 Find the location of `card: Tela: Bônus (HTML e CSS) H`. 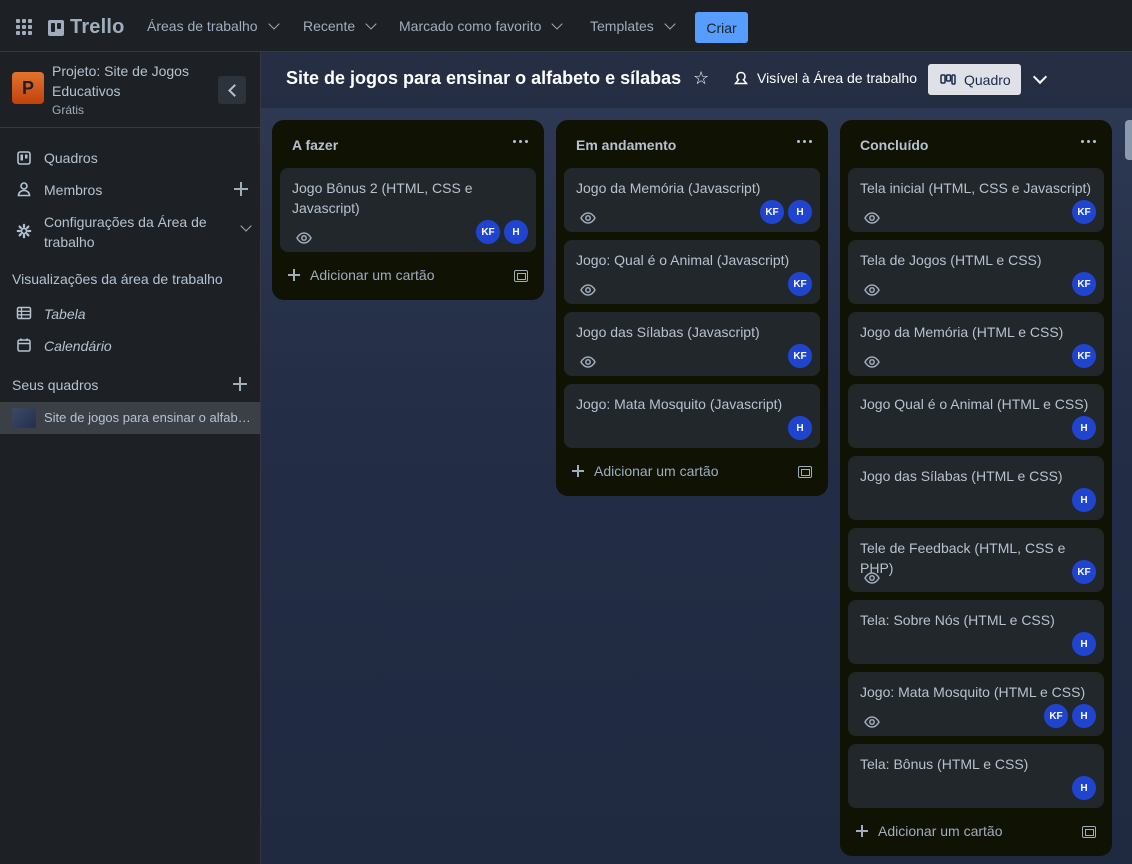

card: Tela: Bônus (HTML e CSS) H is located at coordinates (976, 776).